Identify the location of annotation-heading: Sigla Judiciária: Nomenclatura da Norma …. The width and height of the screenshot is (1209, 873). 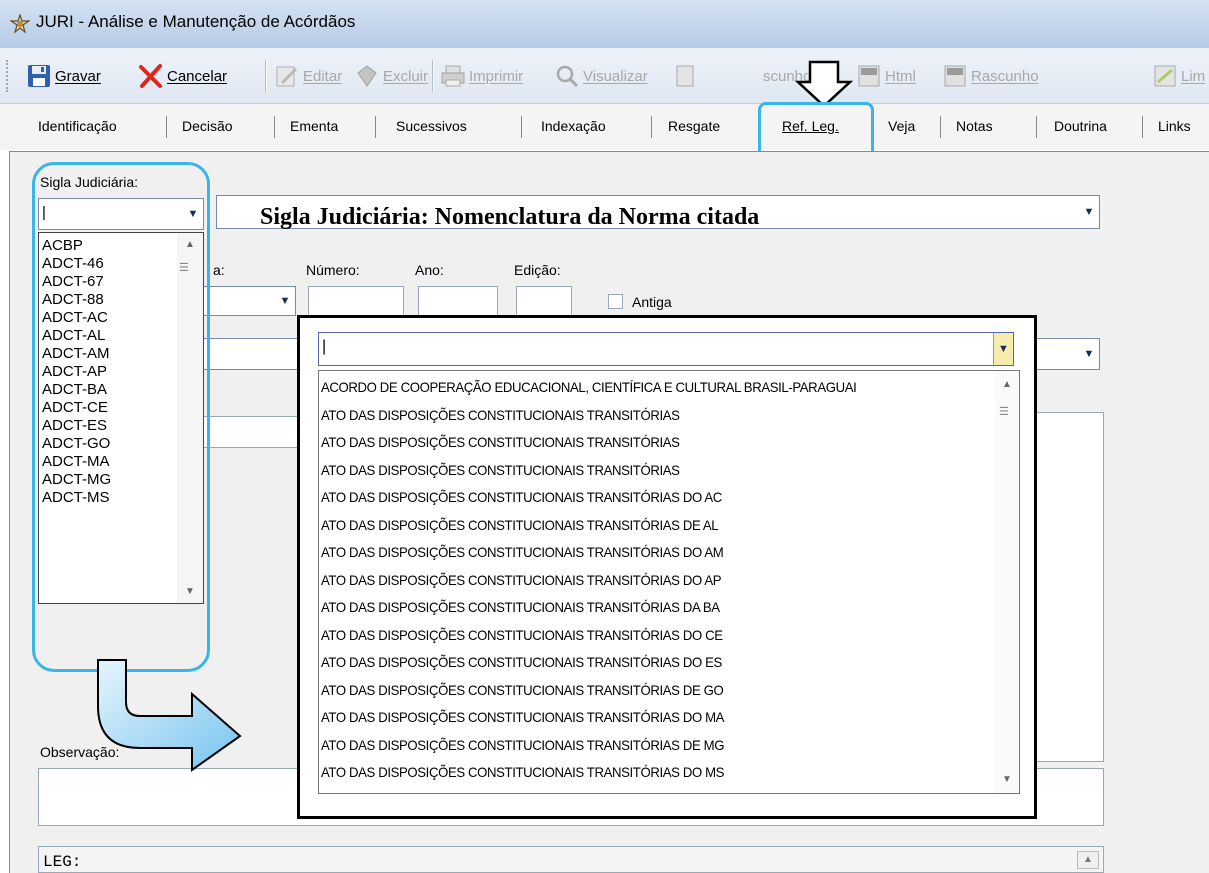
(510, 217).